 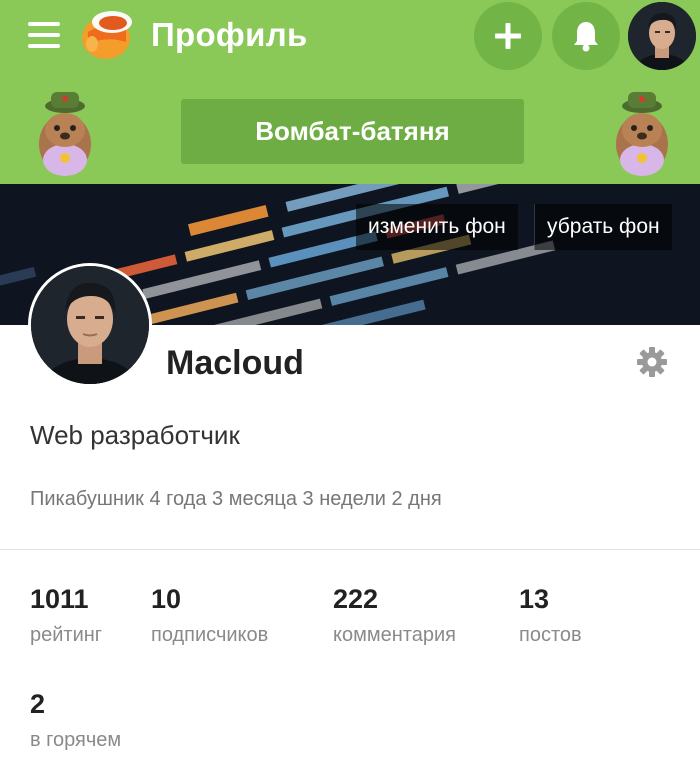 What do you see at coordinates (135, 435) in the screenshot?
I see `profile-bio: Web разработчик` at bounding box center [135, 435].